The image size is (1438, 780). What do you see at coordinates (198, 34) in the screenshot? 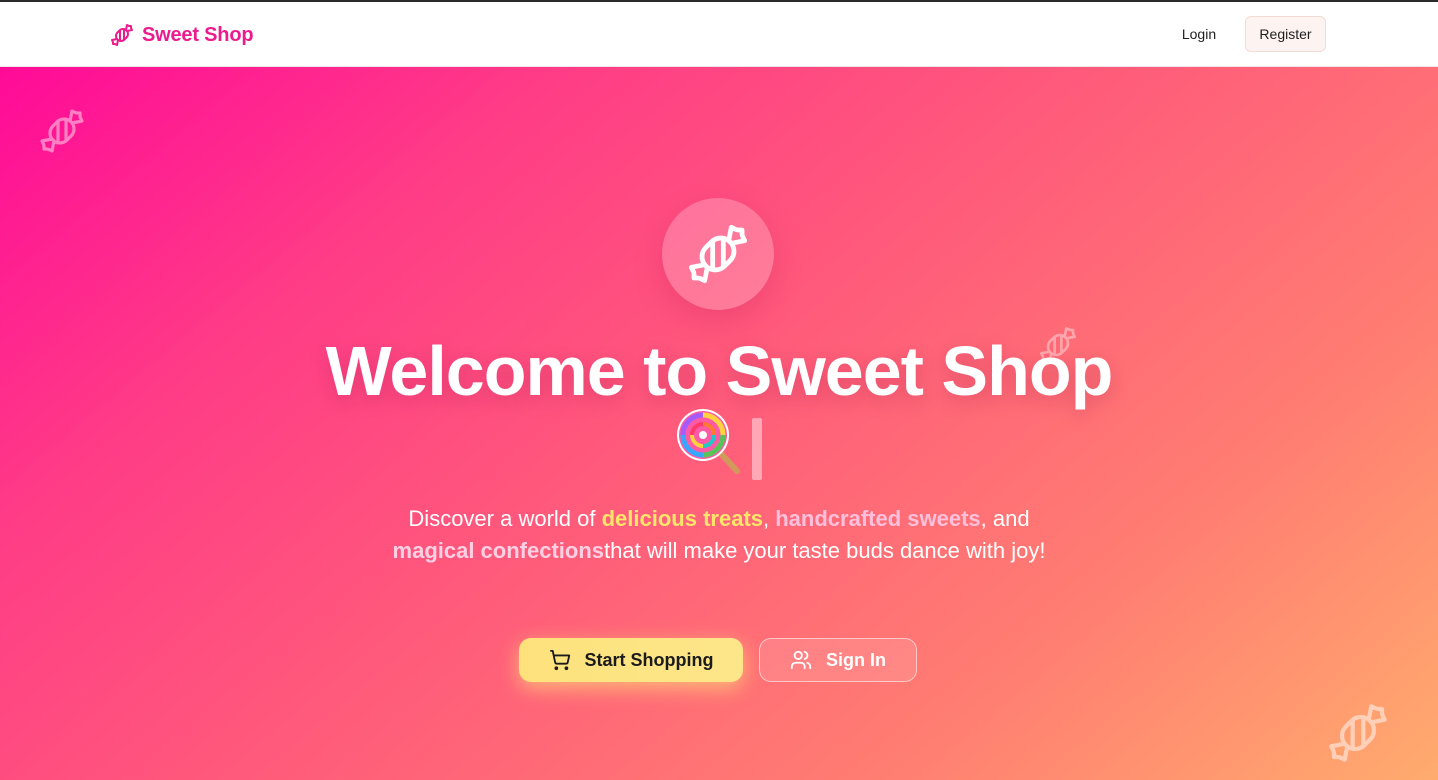
I see `brand-name: Sweet Shop` at bounding box center [198, 34].